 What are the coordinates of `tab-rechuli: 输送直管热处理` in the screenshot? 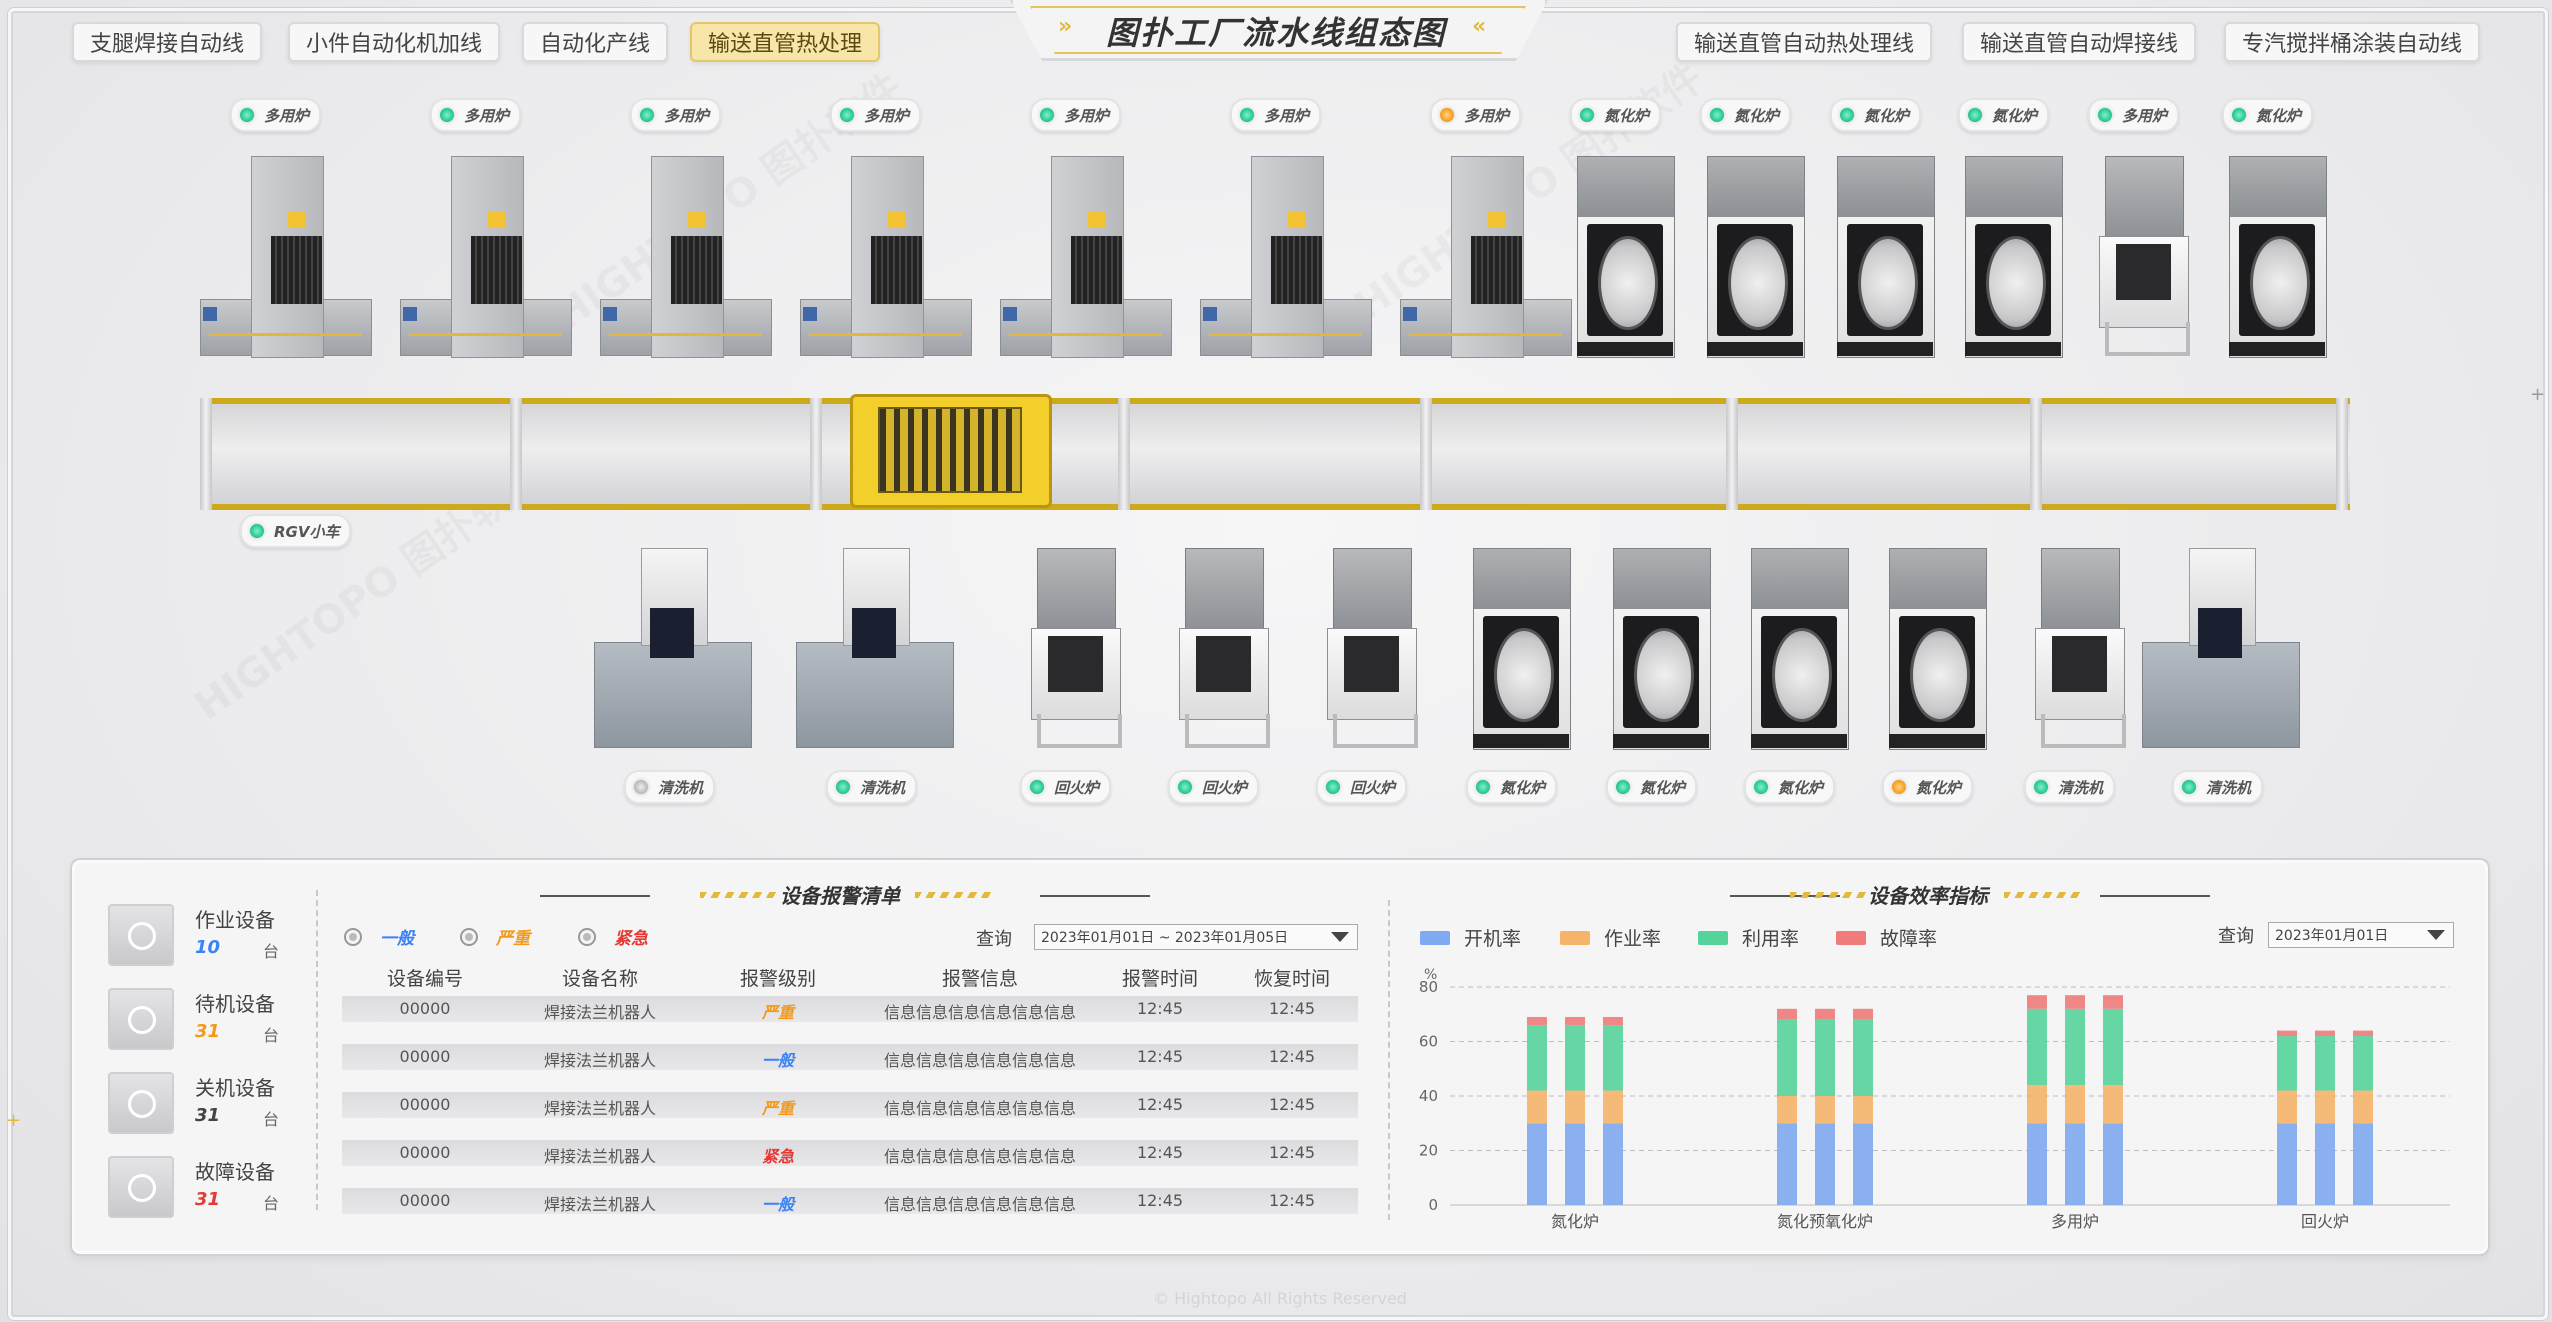 It's located at (785, 42).